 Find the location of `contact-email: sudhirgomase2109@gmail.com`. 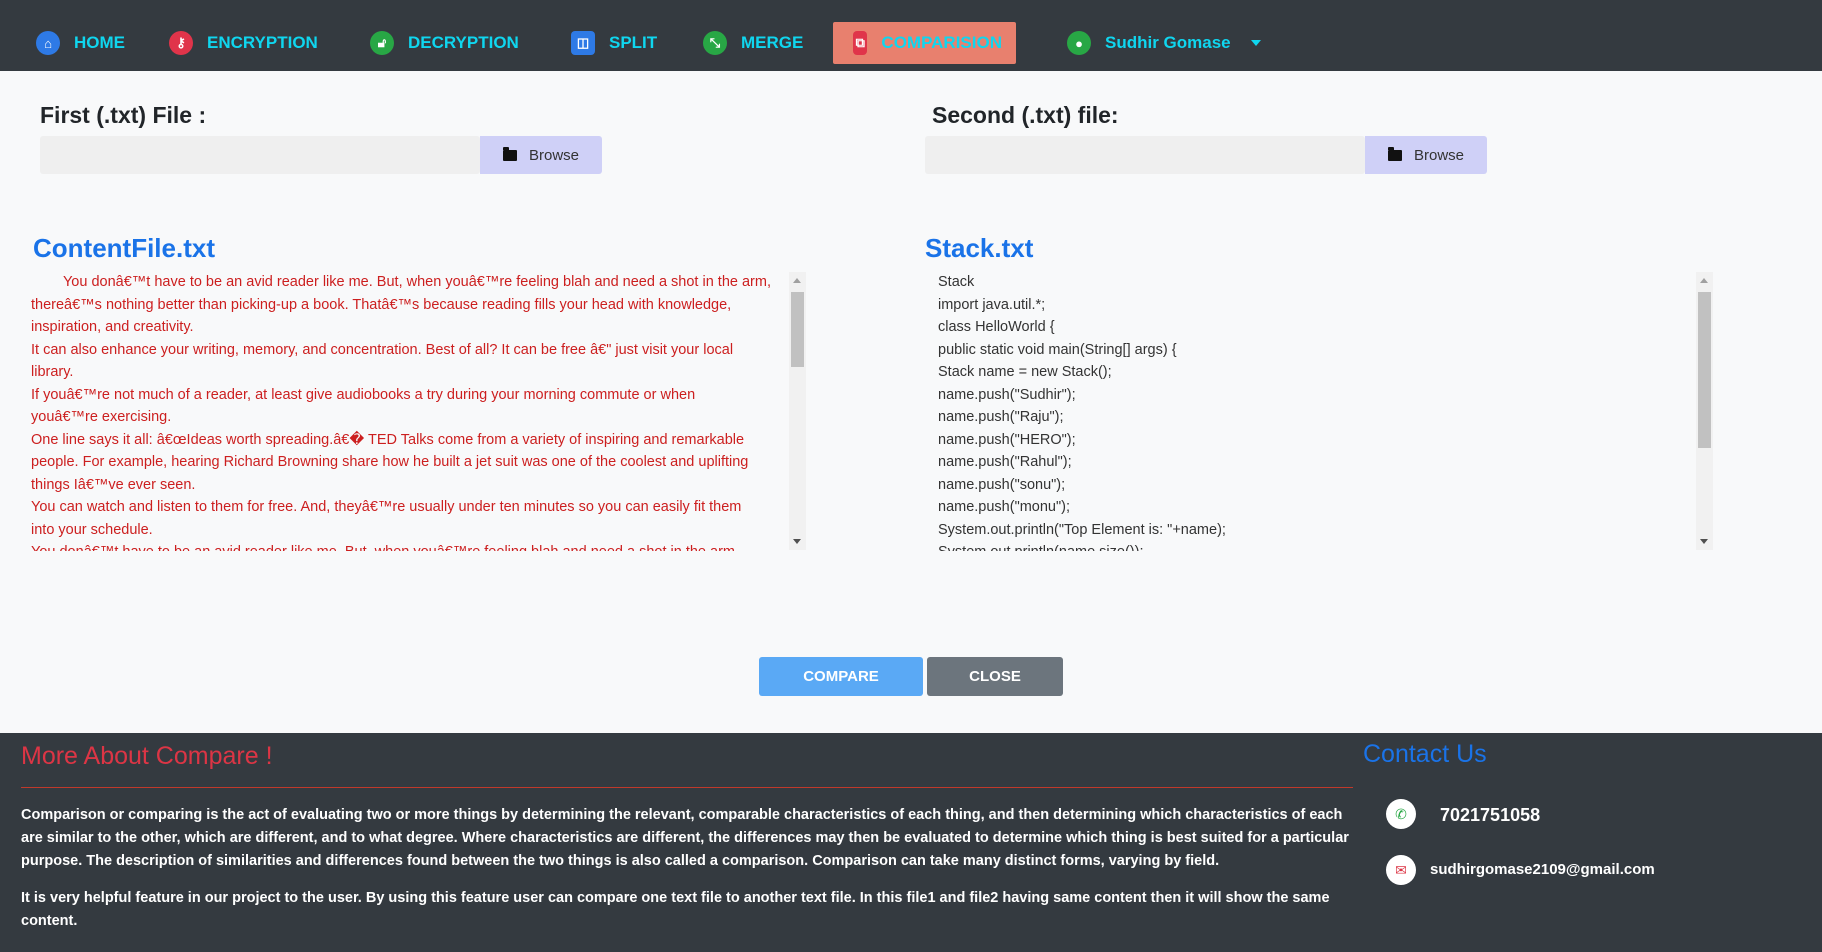

contact-email: sudhirgomase2109@gmail.com is located at coordinates (1542, 869).